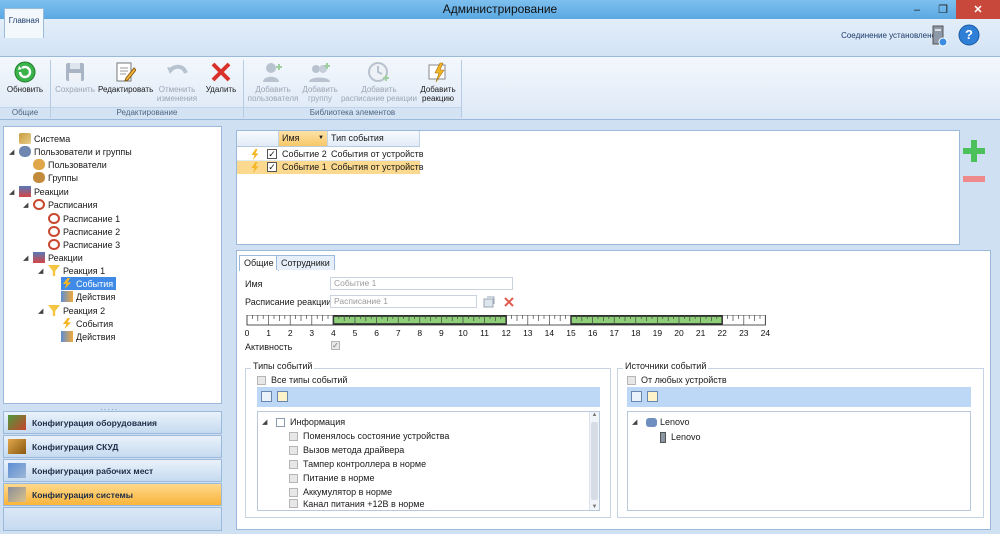  What do you see at coordinates (978, 9) in the screenshot?
I see `close-button: ✕` at bounding box center [978, 9].